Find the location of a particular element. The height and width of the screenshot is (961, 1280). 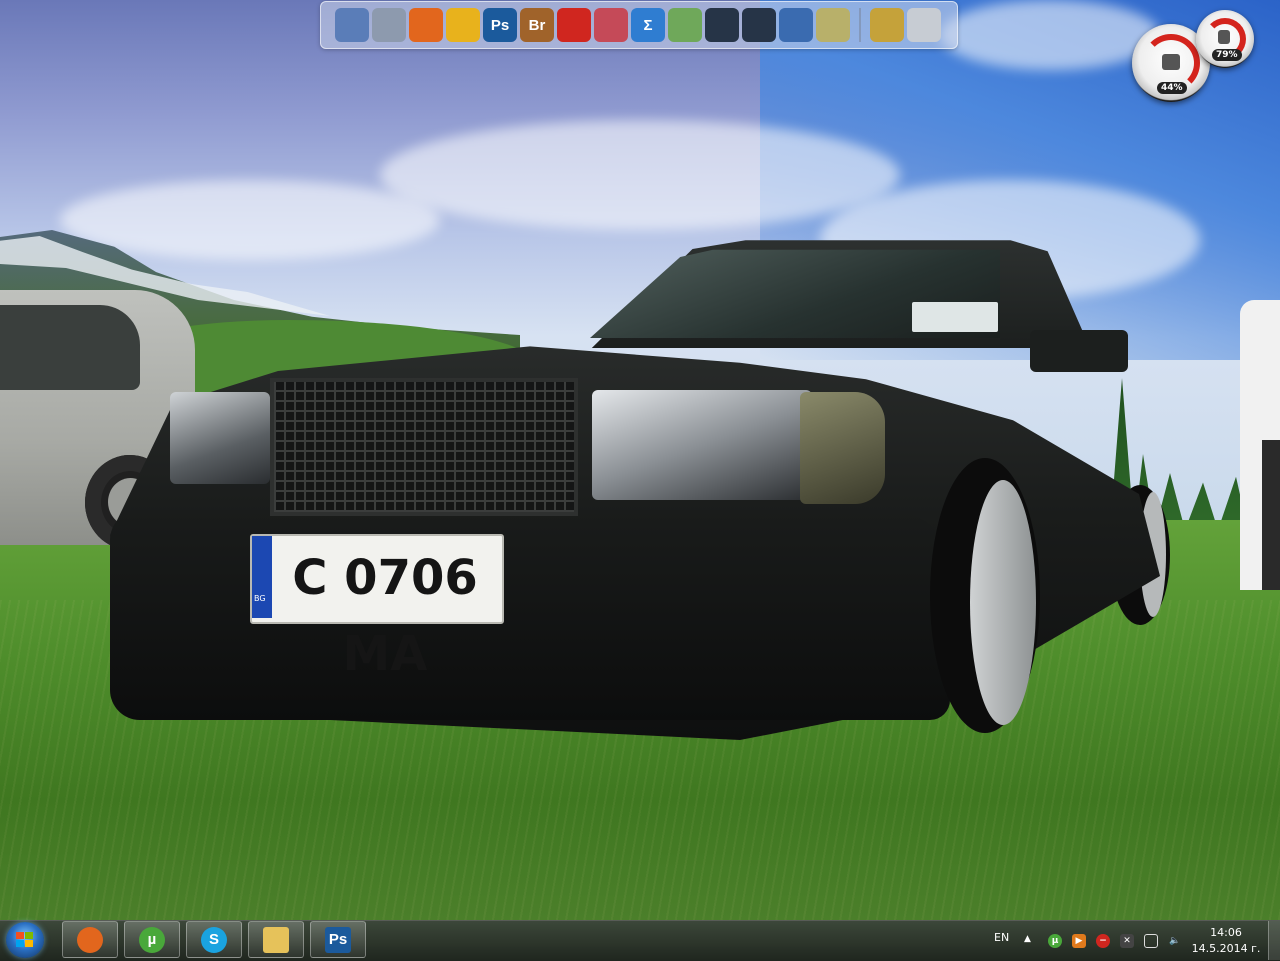

blocked-tray-icon: − is located at coordinates (1103, 941).